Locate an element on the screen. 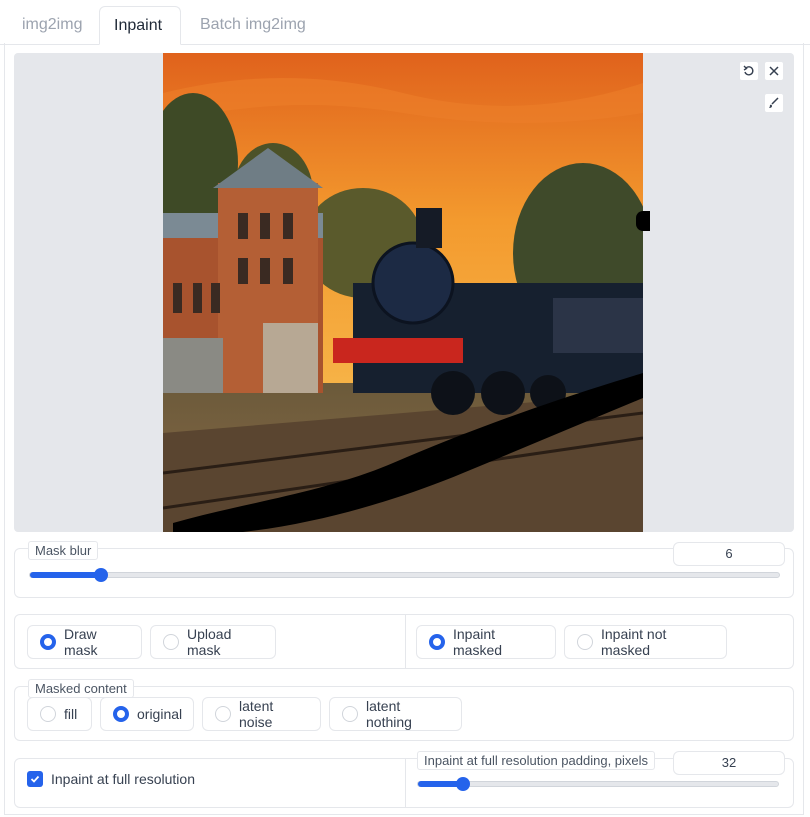  undo-button is located at coordinates (749, 71).